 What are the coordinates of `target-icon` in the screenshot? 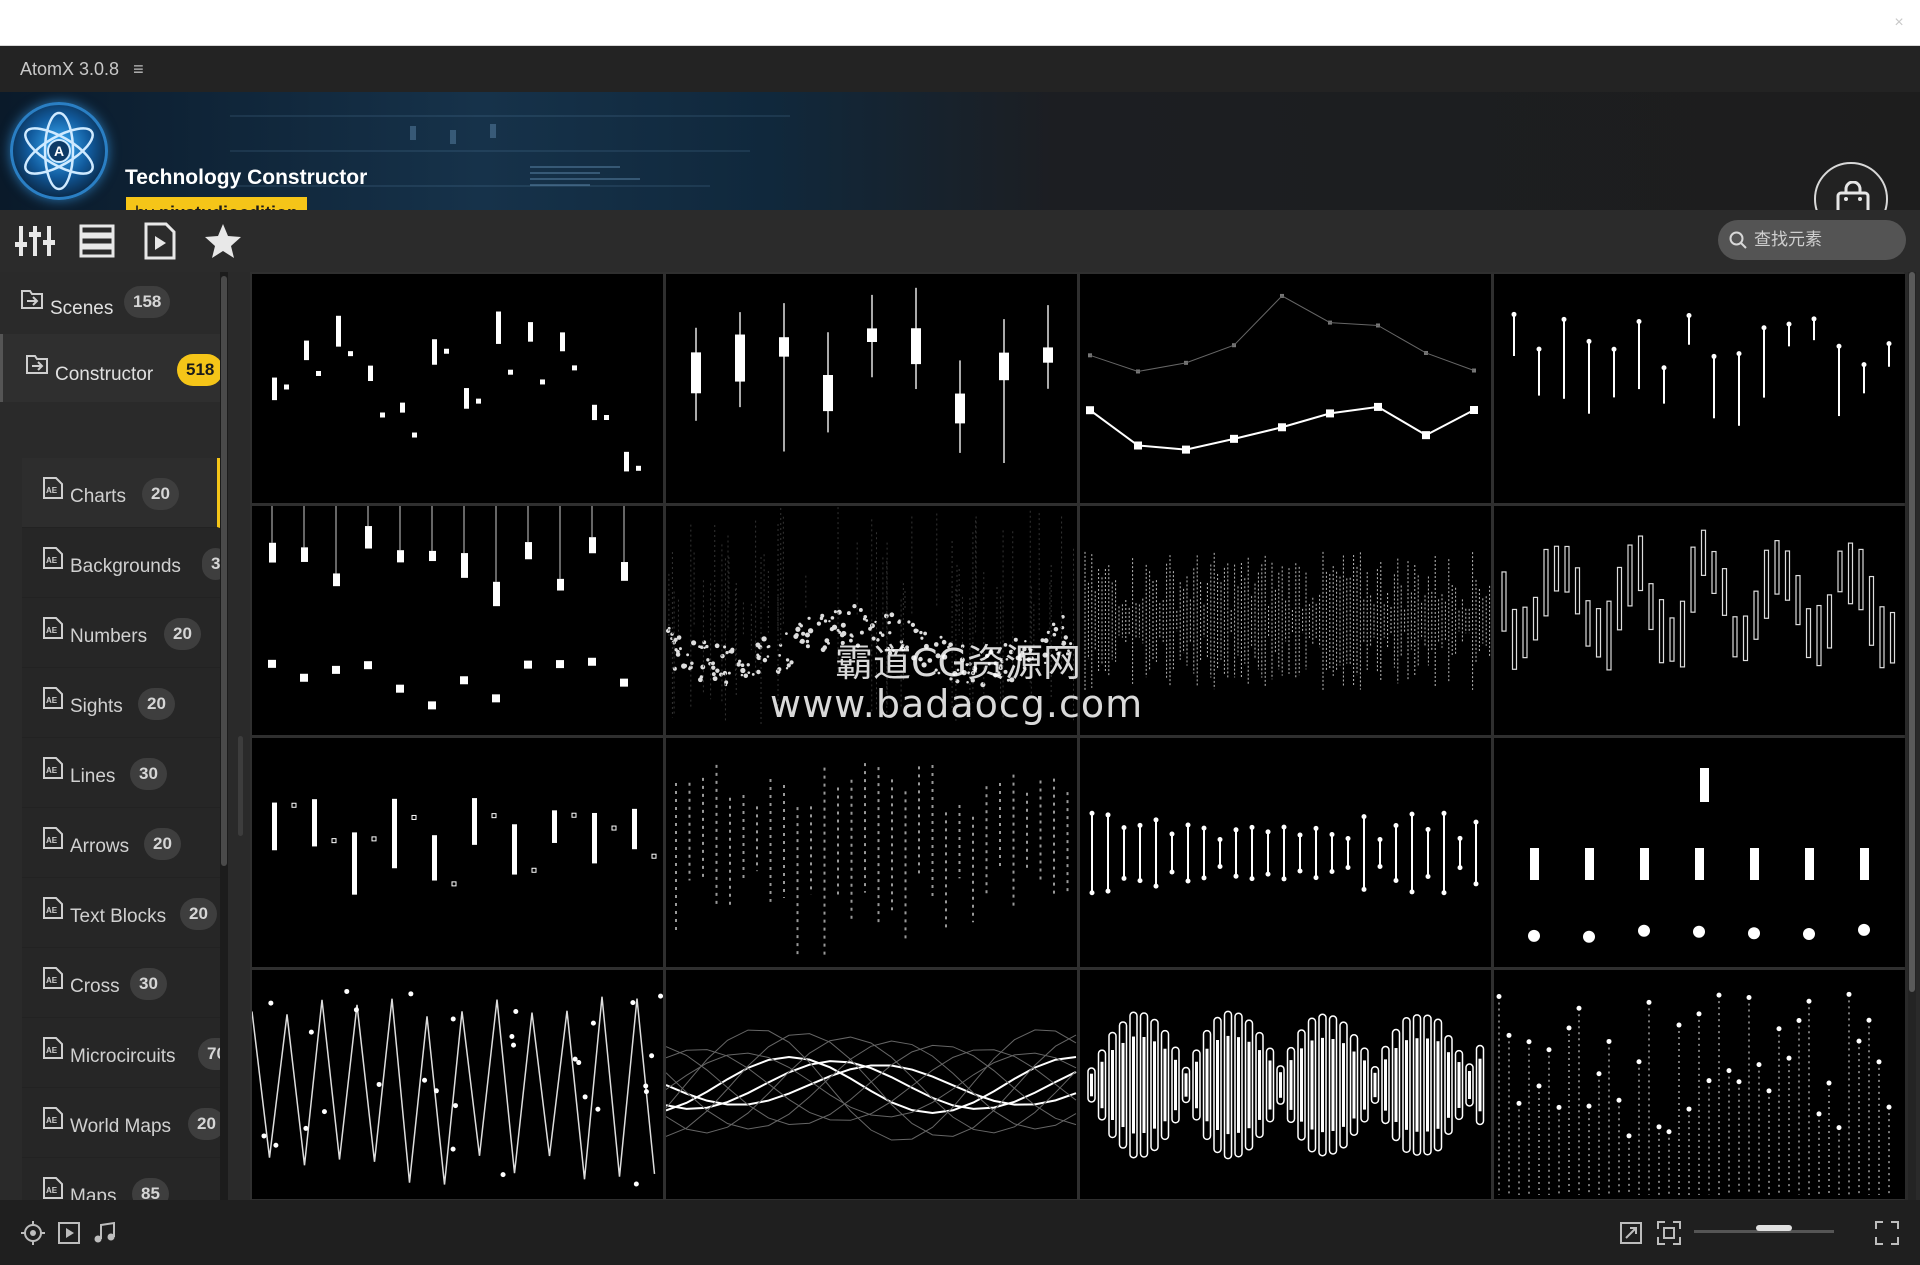 It's located at (33, 1233).